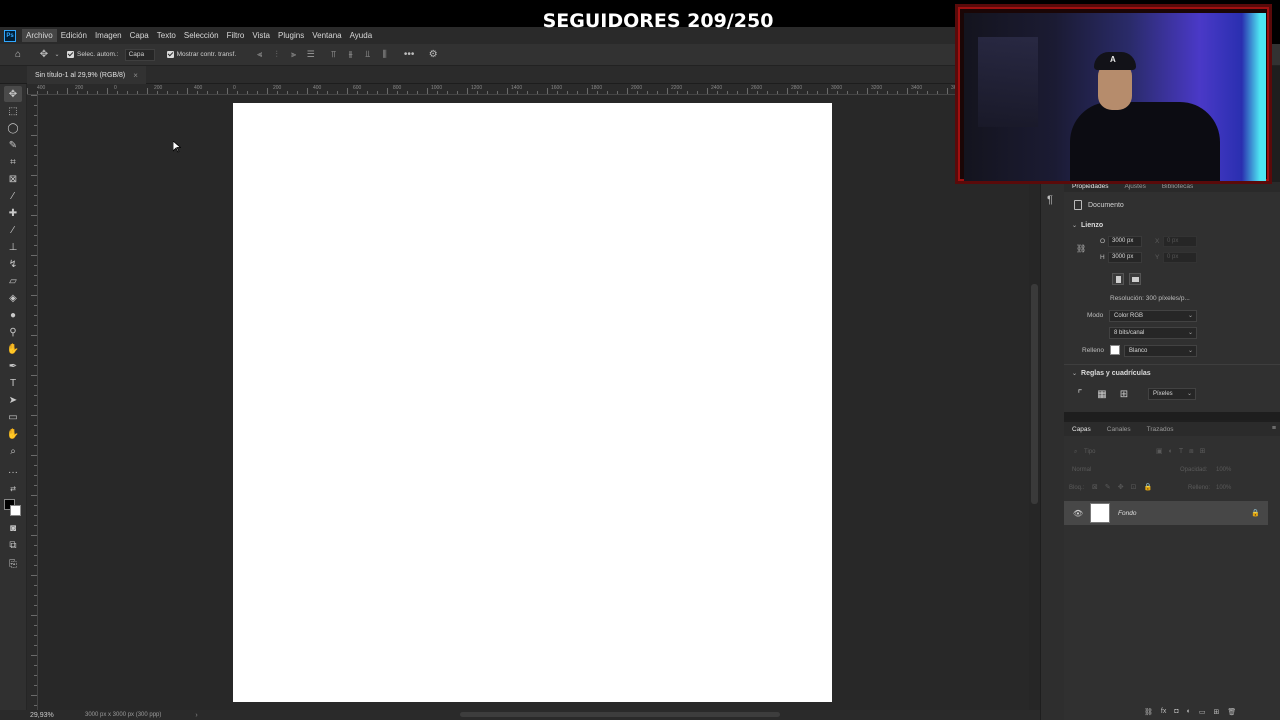 The image size is (1280, 720). Describe the element at coordinates (13, 332) in the screenshot. I see `dodge-tool-icon: ⚲` at that location.